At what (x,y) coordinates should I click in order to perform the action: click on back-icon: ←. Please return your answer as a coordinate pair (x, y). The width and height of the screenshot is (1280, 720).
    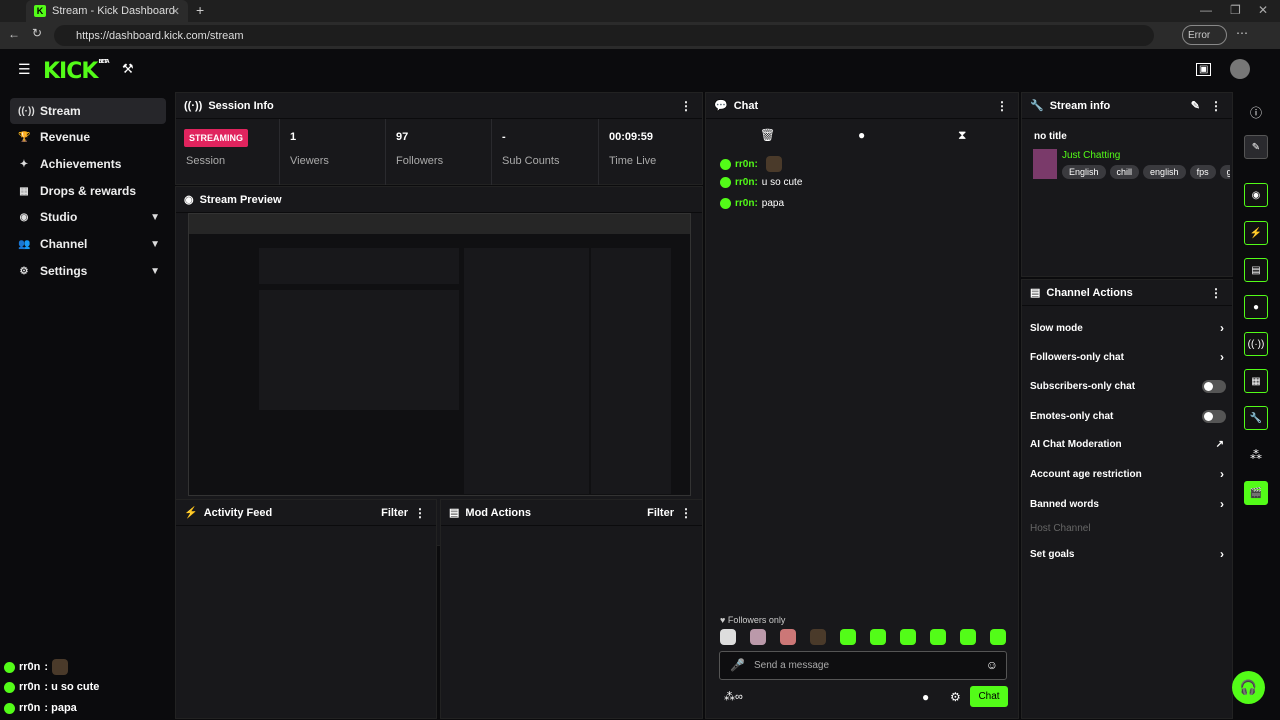
    Looking at the image, I should click on (14, 34).